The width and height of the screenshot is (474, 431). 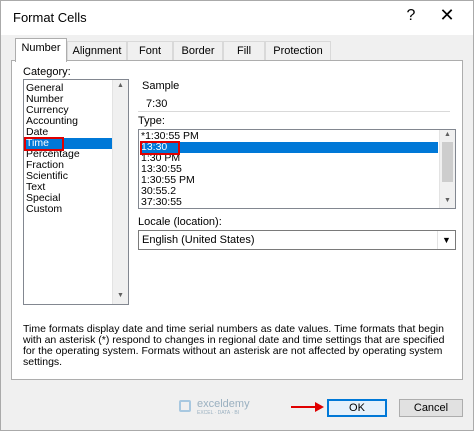 I want to click on tab-border: Border, so click(x=198, y=51).